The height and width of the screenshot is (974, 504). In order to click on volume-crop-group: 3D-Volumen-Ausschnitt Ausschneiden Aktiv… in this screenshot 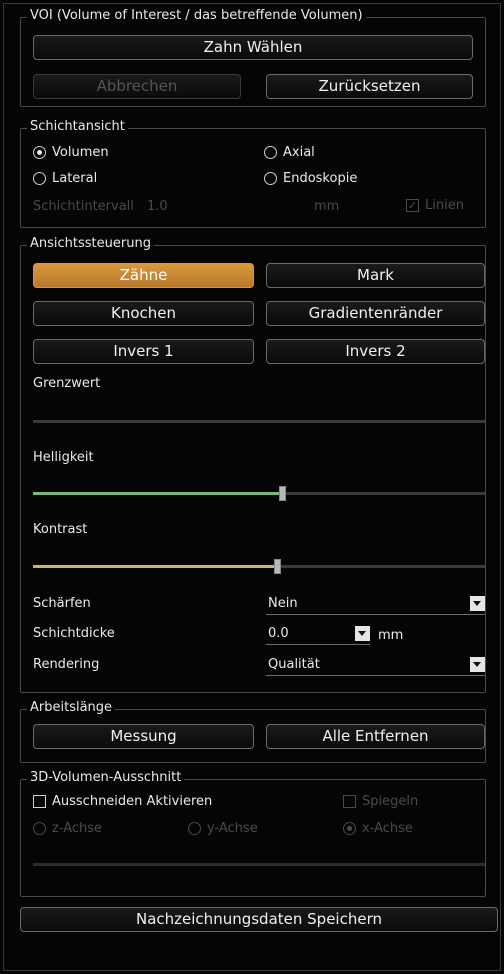, I will do `click(253, 833)`.